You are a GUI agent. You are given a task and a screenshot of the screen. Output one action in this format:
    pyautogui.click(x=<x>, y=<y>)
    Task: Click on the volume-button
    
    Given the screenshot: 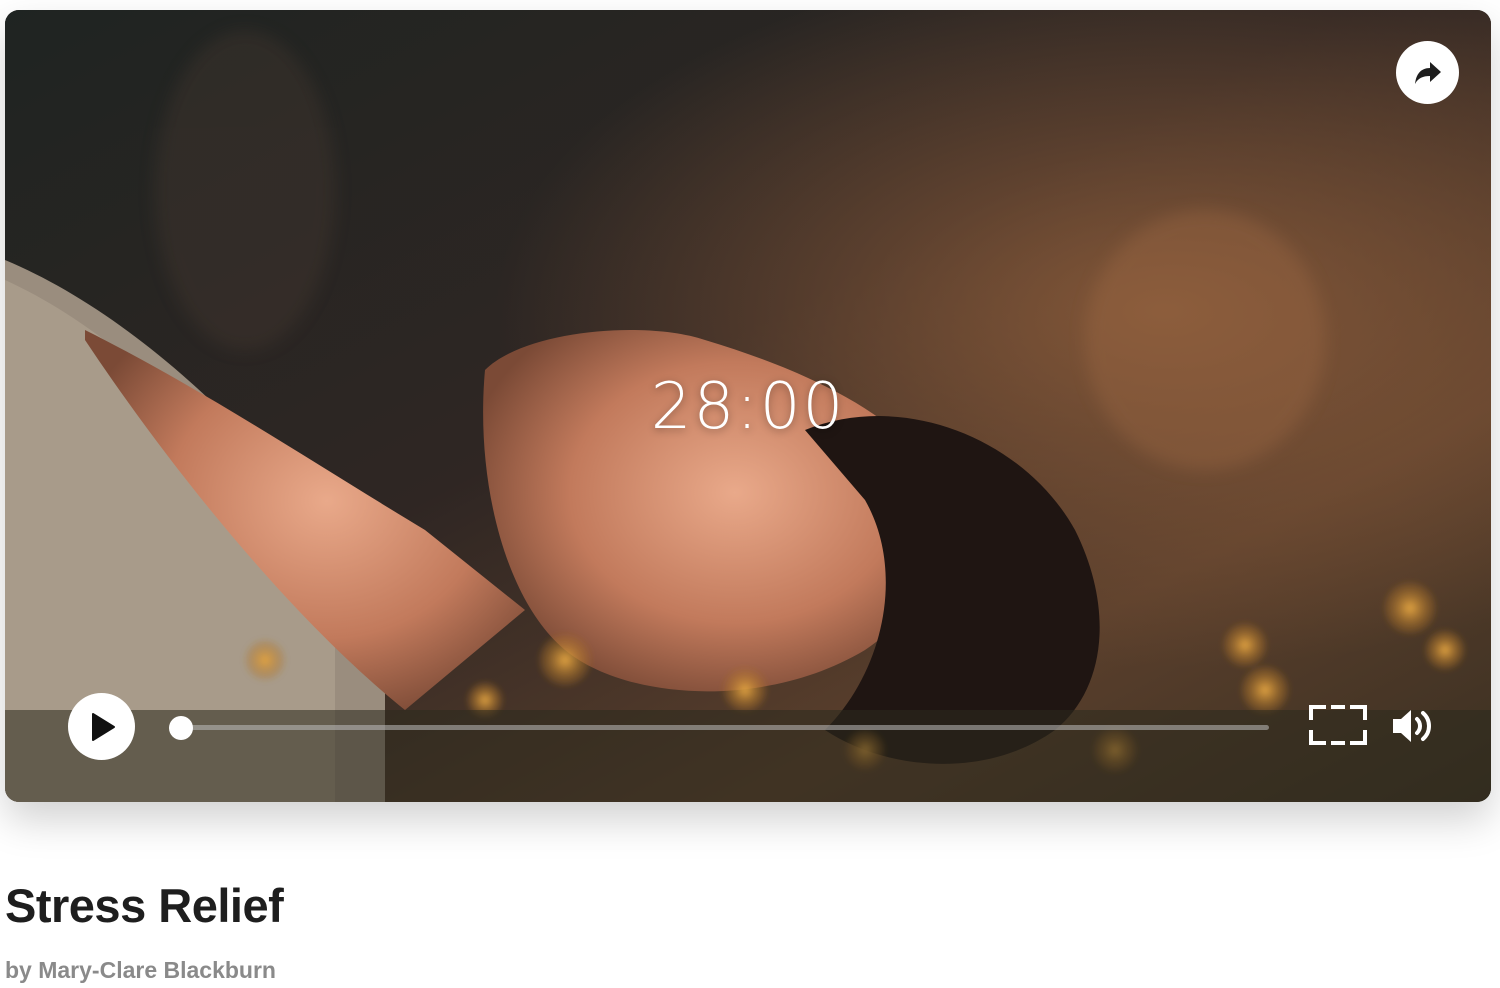 What is the action you would take?
    pyautogui.click(x=1414, y=726)
    